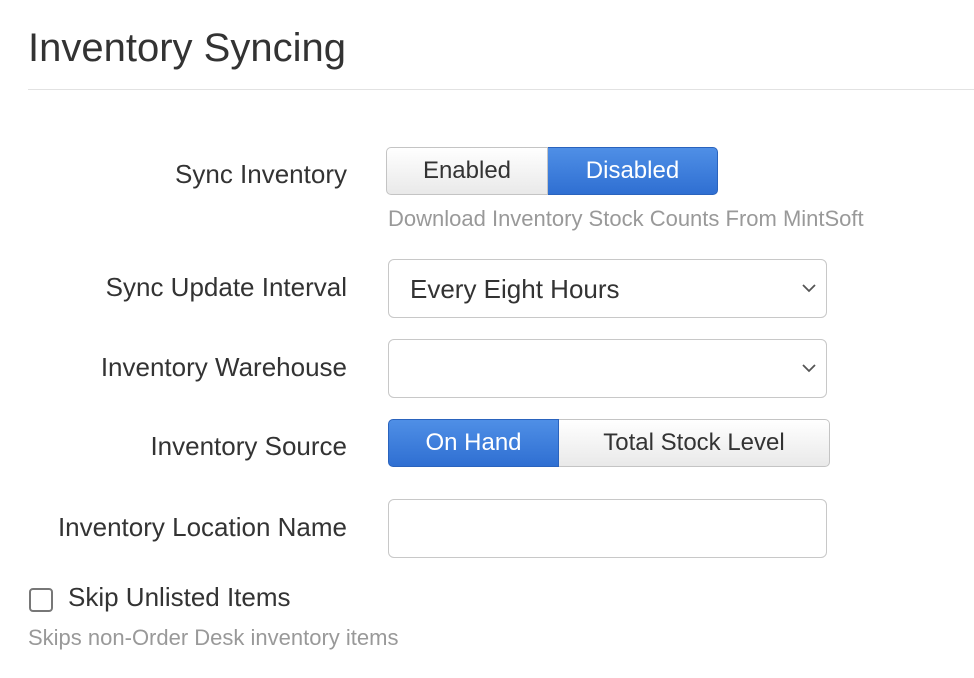 The height and width of the screenshot is (678, 974). I want to click on skip-unlisted-checkbox, so click(41, 600).